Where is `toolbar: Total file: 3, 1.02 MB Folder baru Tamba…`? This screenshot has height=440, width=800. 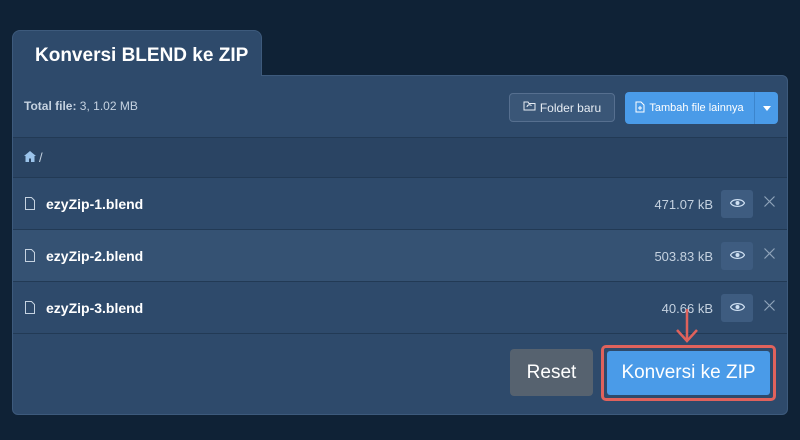 toolbar: Total file: 3, 1.02 MB Folder baru Tamba… is located at coordinates (400, 107).